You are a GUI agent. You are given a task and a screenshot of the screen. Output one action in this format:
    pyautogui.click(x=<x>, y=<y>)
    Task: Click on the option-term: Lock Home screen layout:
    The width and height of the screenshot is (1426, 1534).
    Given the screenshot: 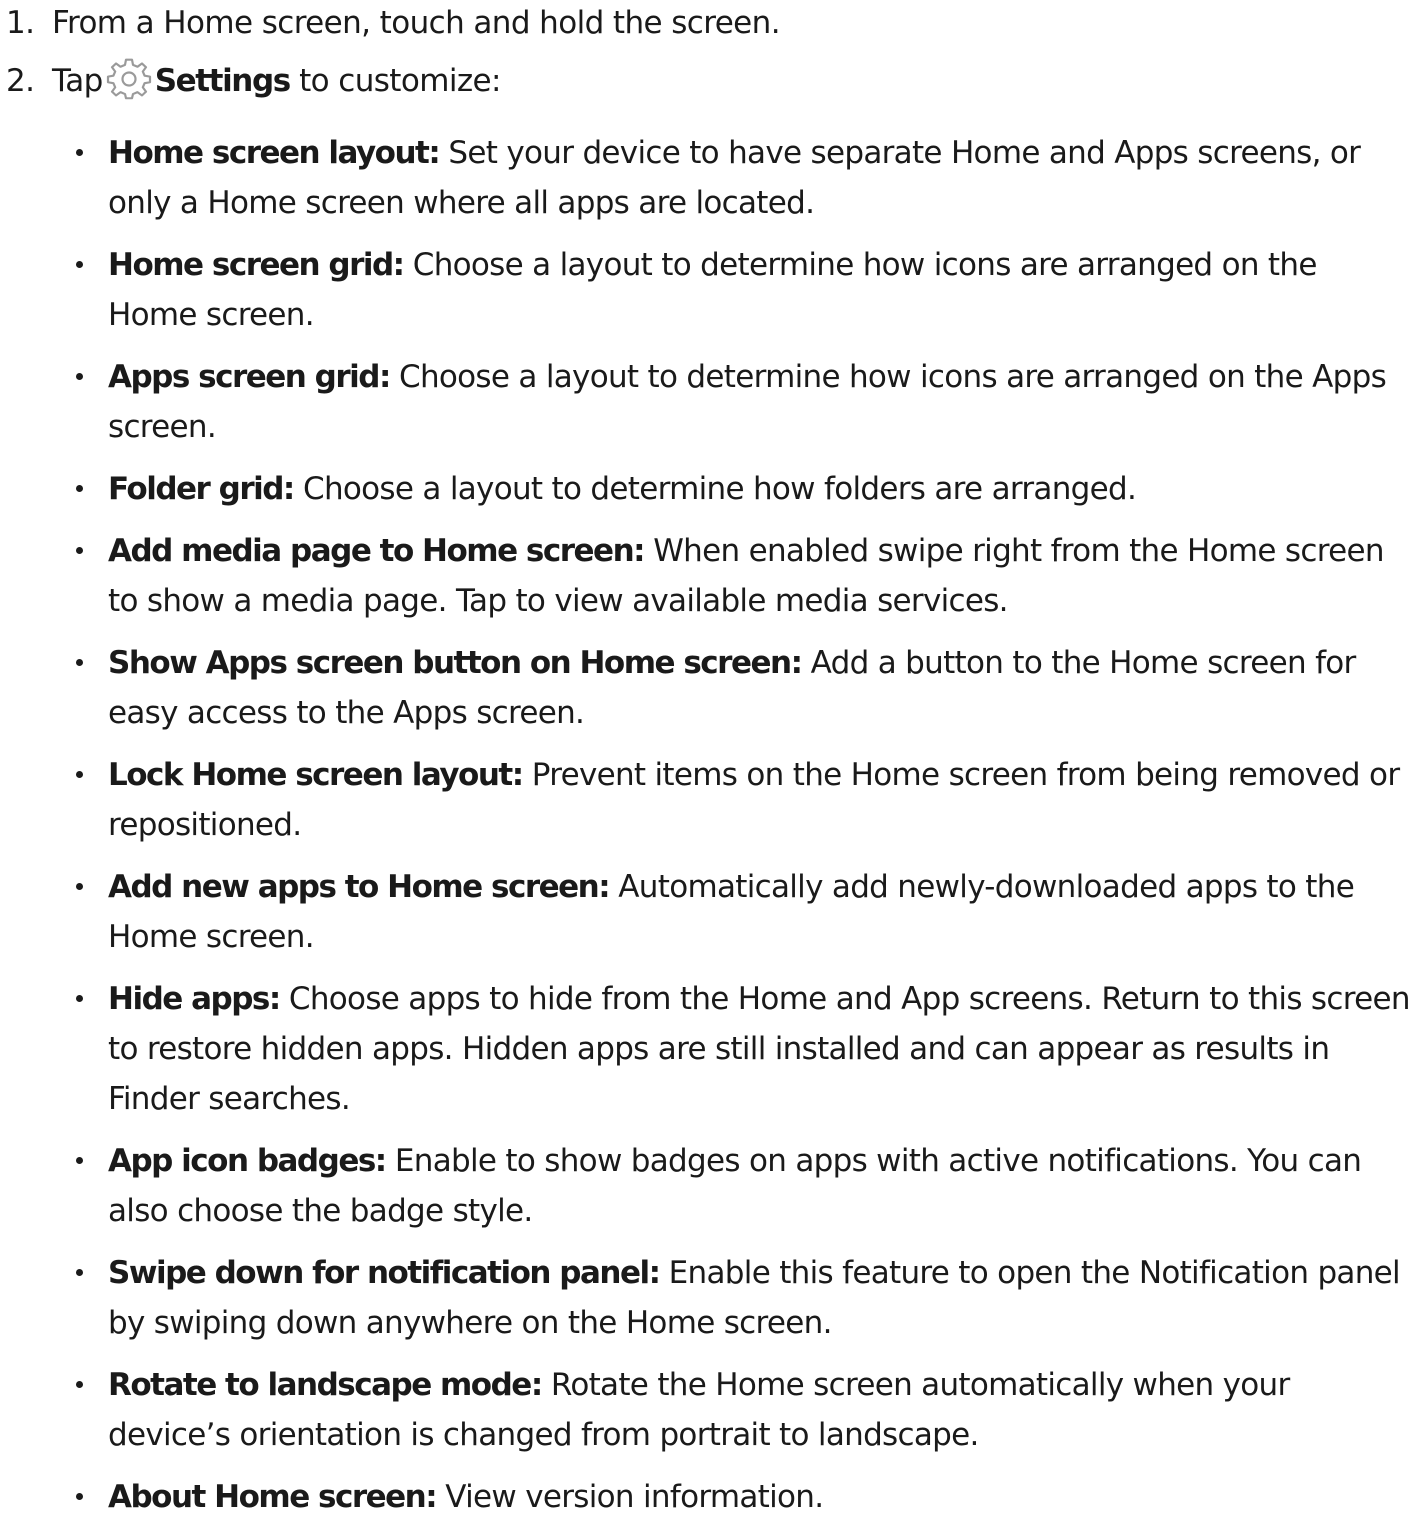 What is the action you would take?
    pyautogui.click(x=316, y=775)
    